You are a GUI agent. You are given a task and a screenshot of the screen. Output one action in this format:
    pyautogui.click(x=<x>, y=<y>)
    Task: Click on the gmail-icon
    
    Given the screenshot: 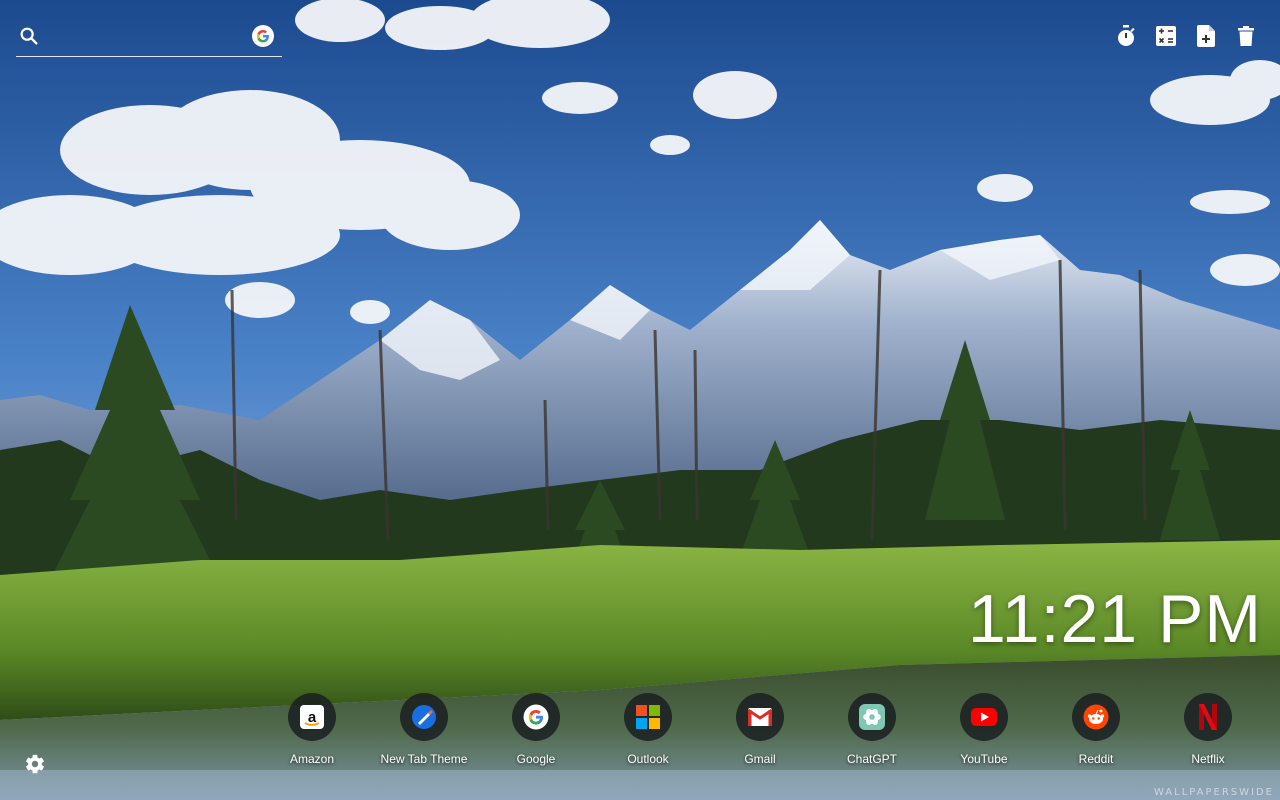 What is the action you would take?
    pyautogui.click(x=760, y=717)
    